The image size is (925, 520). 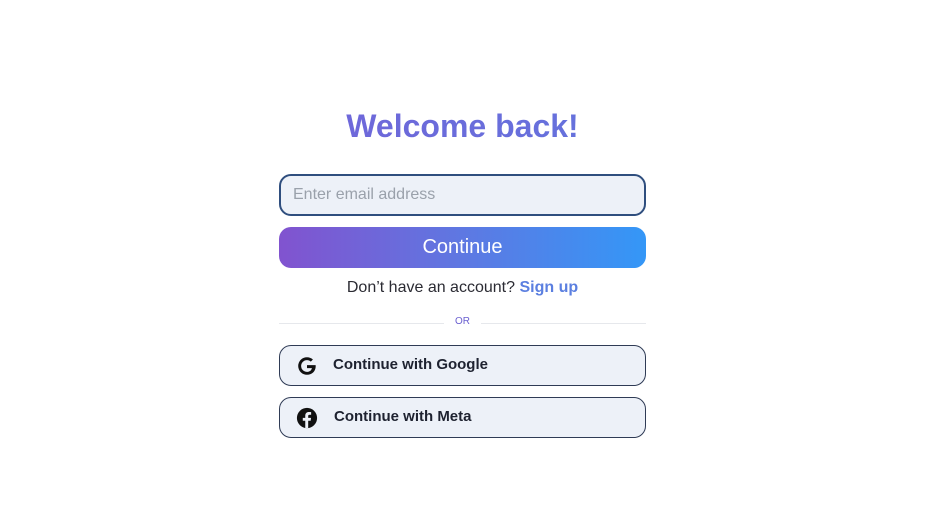 I want to click on meta-button-label: Continue with Meta, so click(x=403, y=416).